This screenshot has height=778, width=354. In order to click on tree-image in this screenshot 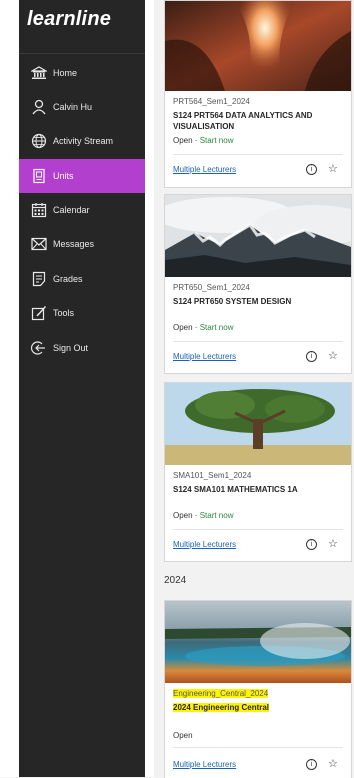, I will do `click(258, 424)`.